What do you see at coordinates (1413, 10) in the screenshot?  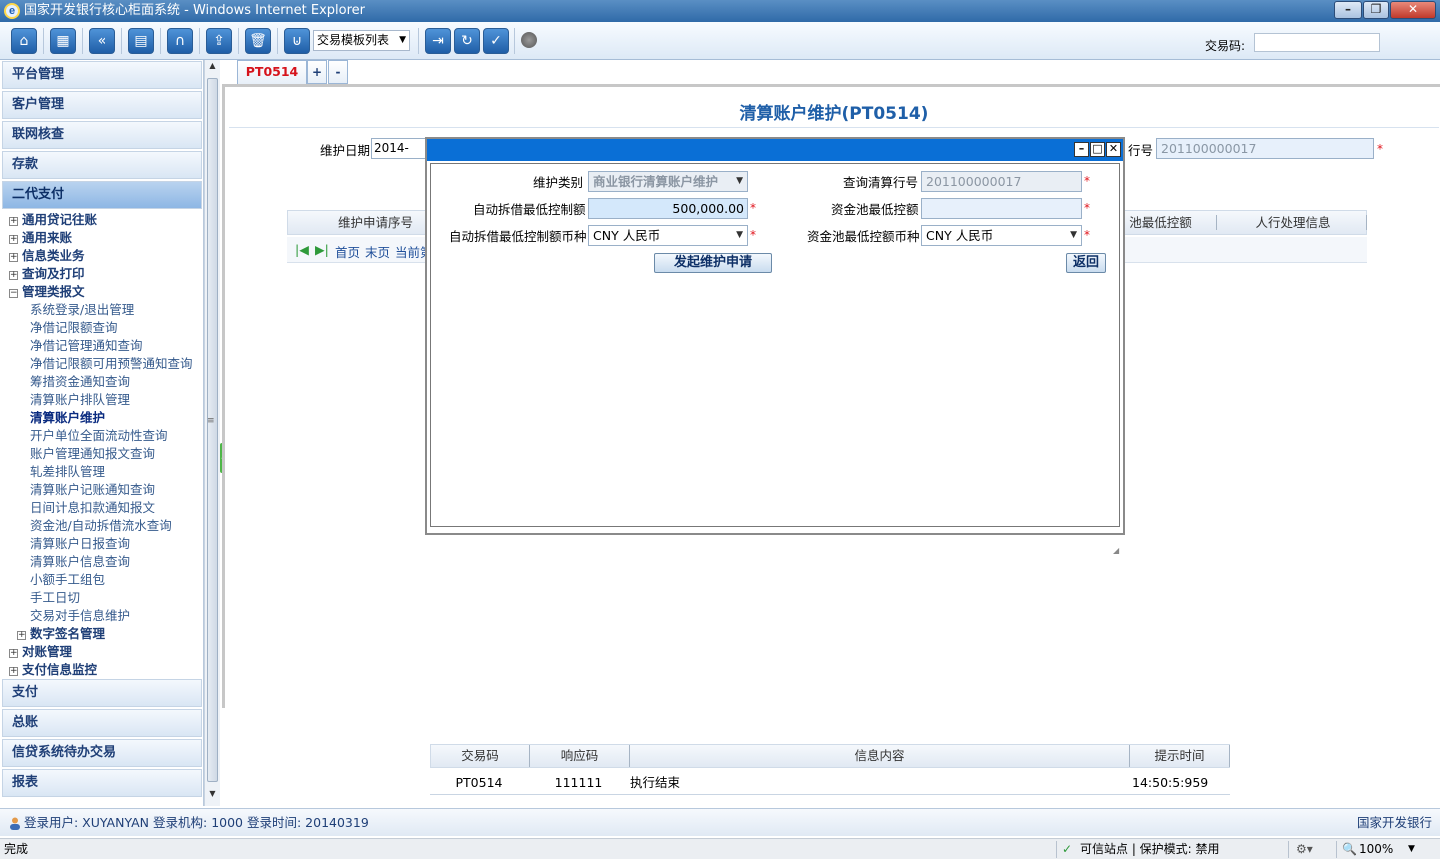 I see `close-window-button: ✕` at bounding box center [1413, 10].